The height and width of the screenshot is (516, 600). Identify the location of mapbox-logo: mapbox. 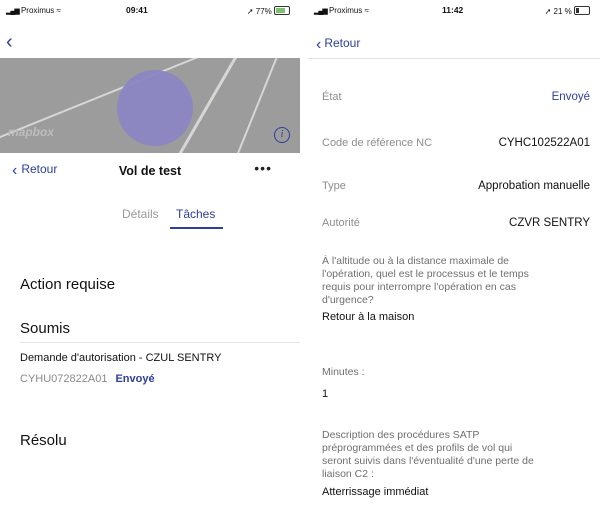
(31, 132).